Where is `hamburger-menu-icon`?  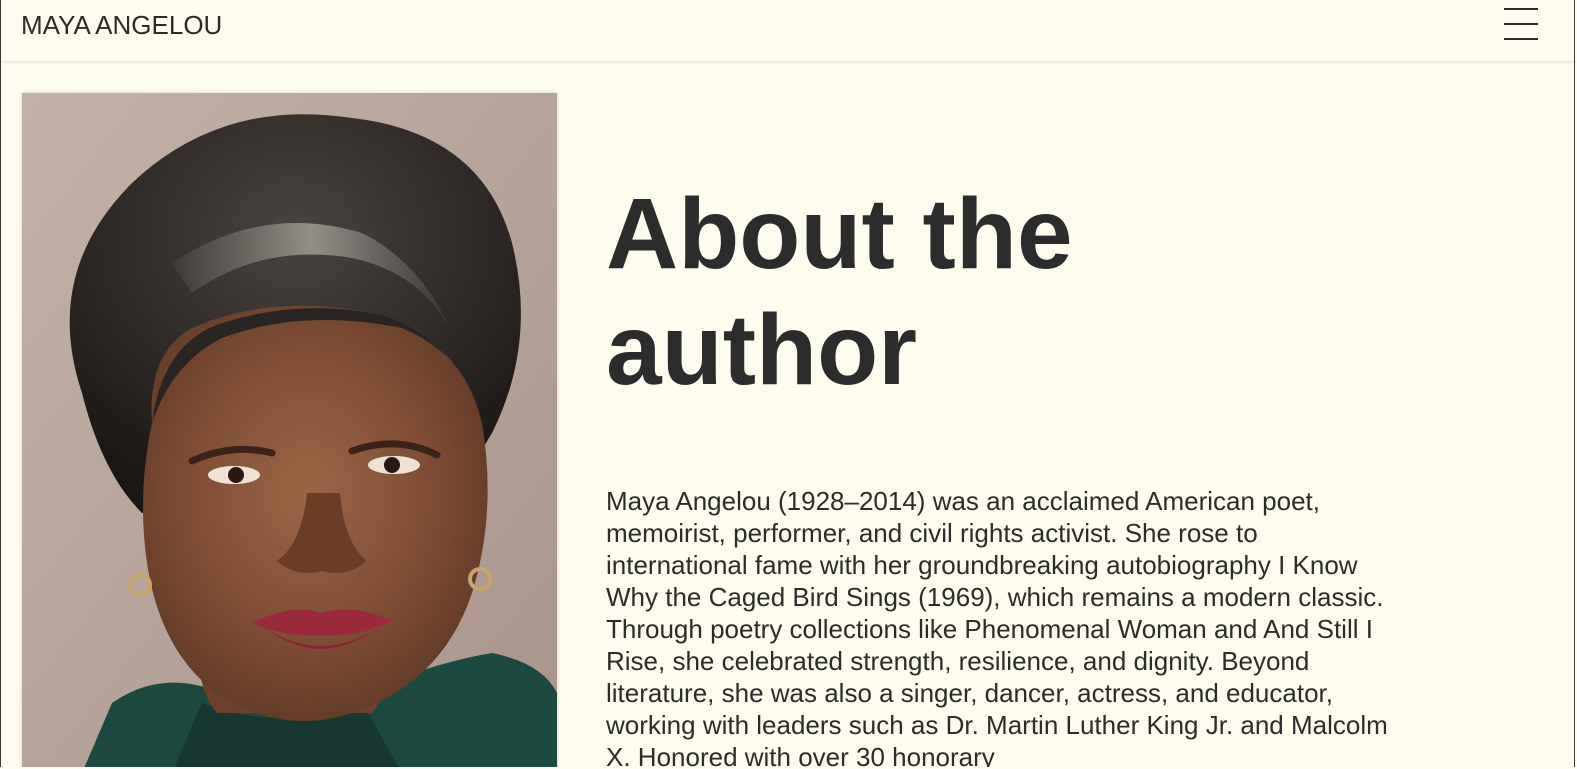
hamburger-menu-icon is located at coordinates (1521, 23).